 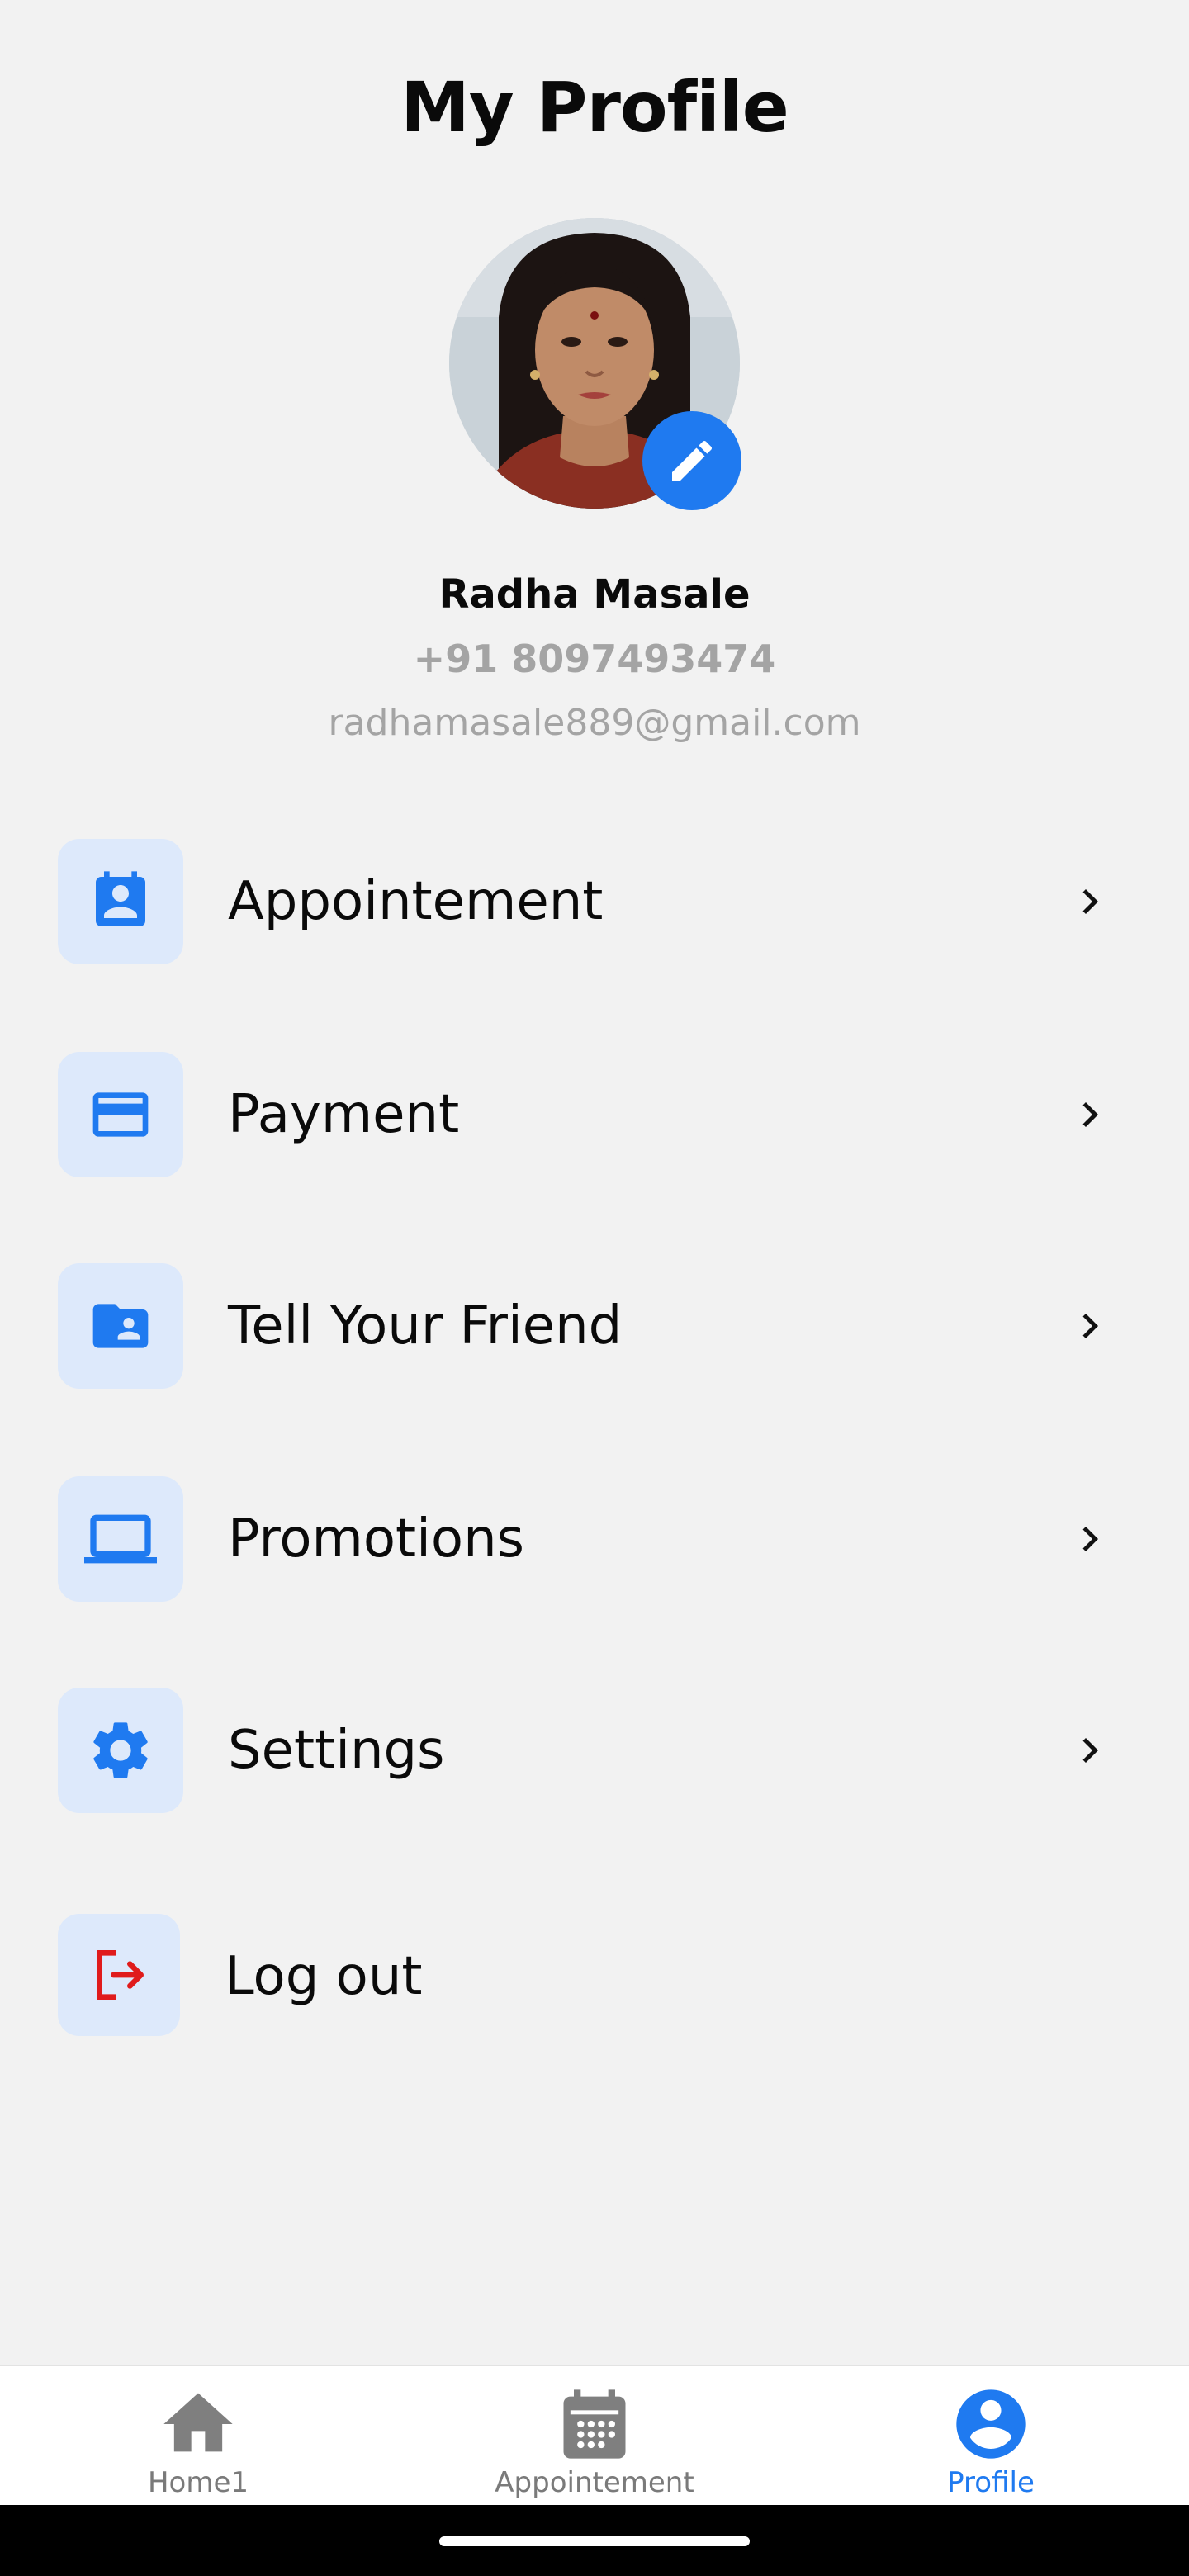 I want to click on system-navigation-bar, so click(x=594, y=2540).